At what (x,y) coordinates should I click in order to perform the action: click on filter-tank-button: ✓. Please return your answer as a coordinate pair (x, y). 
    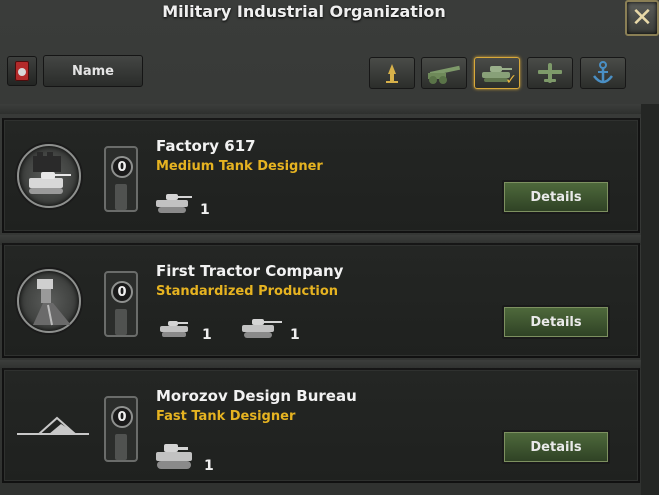
    Looking at the image, I should click on (497, 73).